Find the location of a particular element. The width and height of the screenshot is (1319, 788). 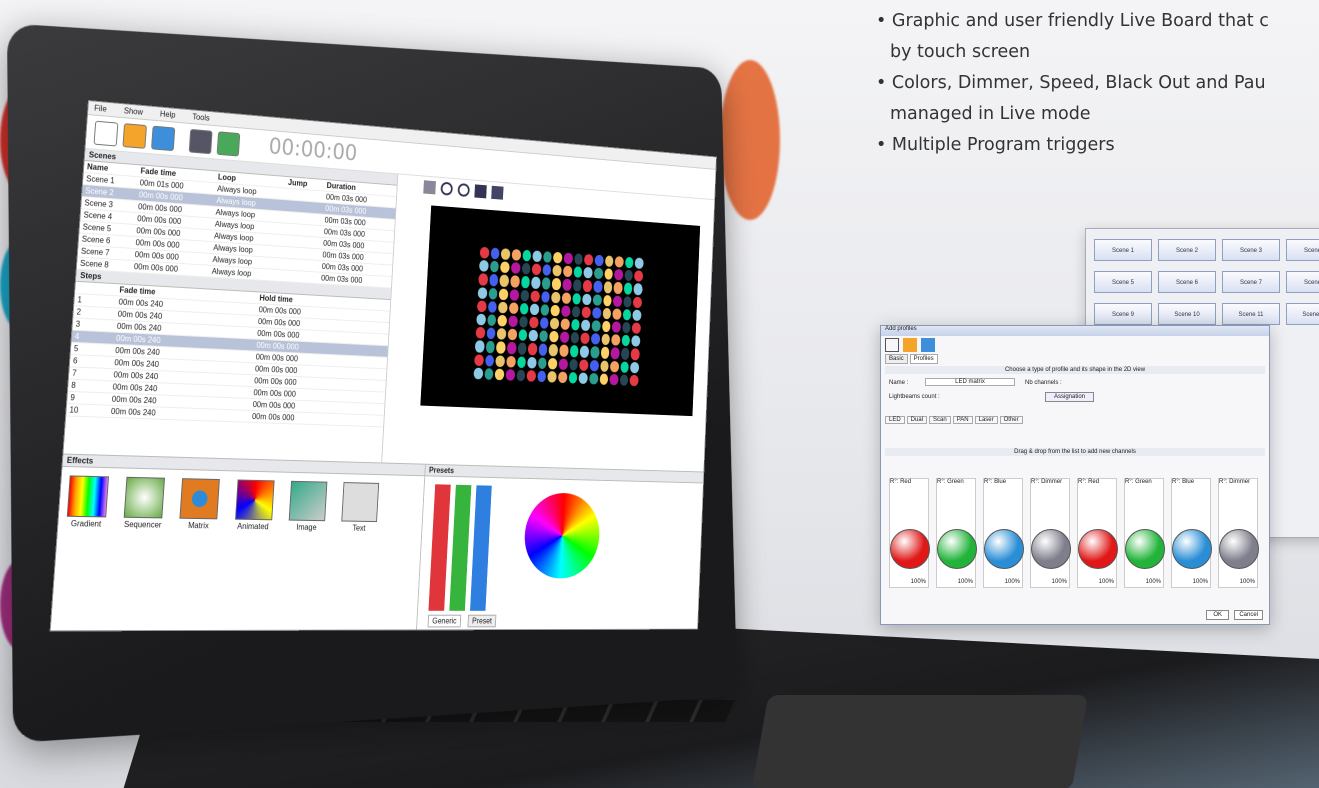

scene-button: Scene 9 is located at coordinates (1123, 314).